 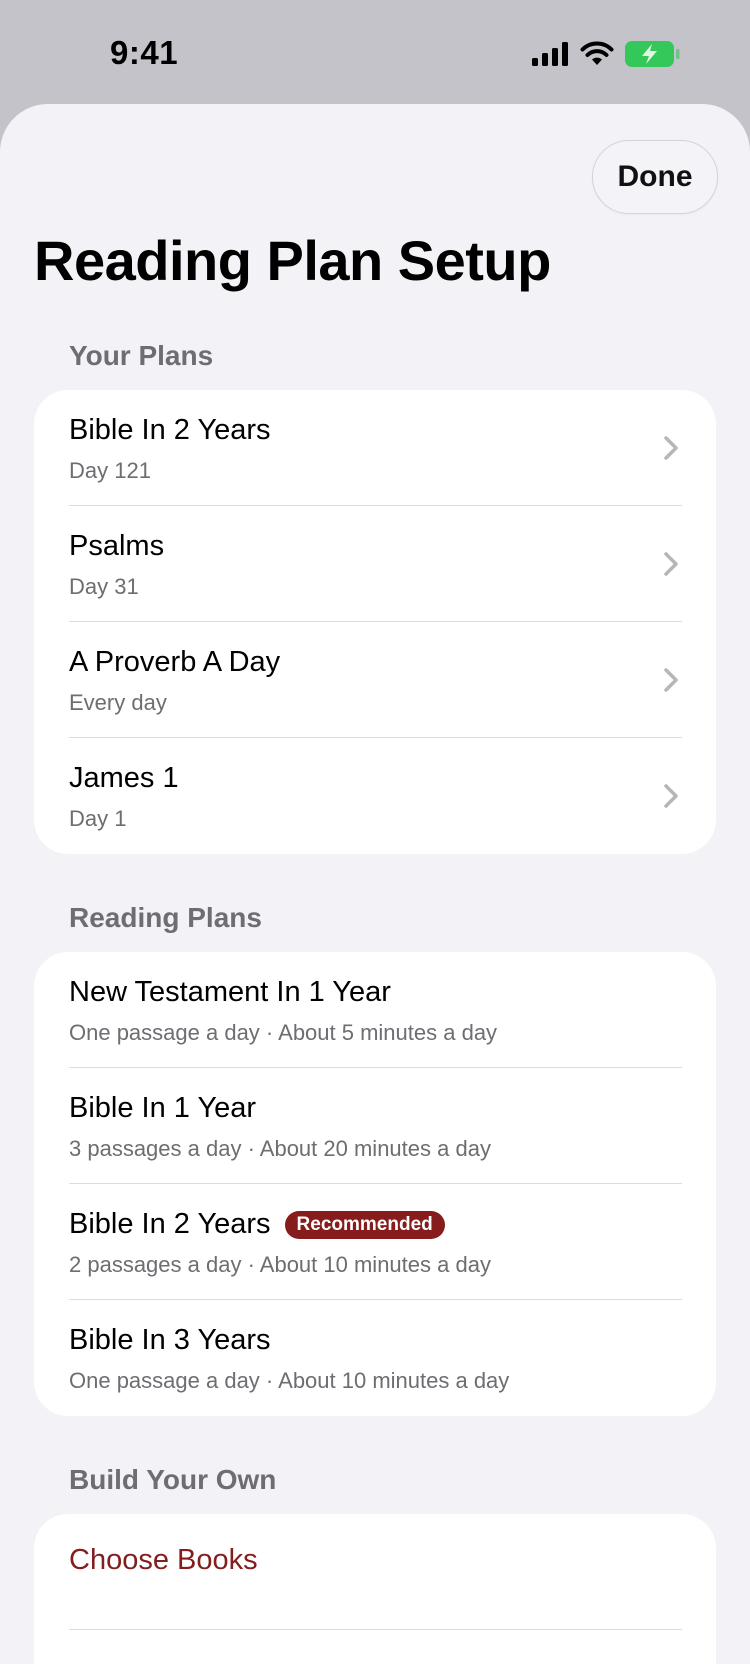 I want to click on plan-progress: Day 31, so click(x=104, y=586).